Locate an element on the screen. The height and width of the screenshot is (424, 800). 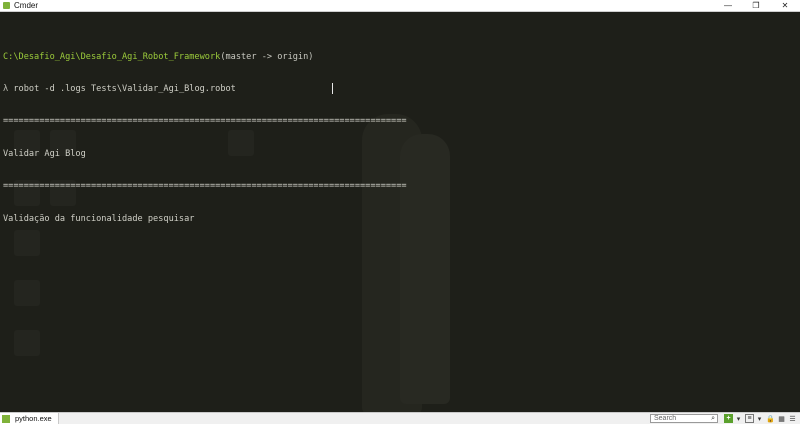
list-icon: ≡ is located at coordinates (749, 418).